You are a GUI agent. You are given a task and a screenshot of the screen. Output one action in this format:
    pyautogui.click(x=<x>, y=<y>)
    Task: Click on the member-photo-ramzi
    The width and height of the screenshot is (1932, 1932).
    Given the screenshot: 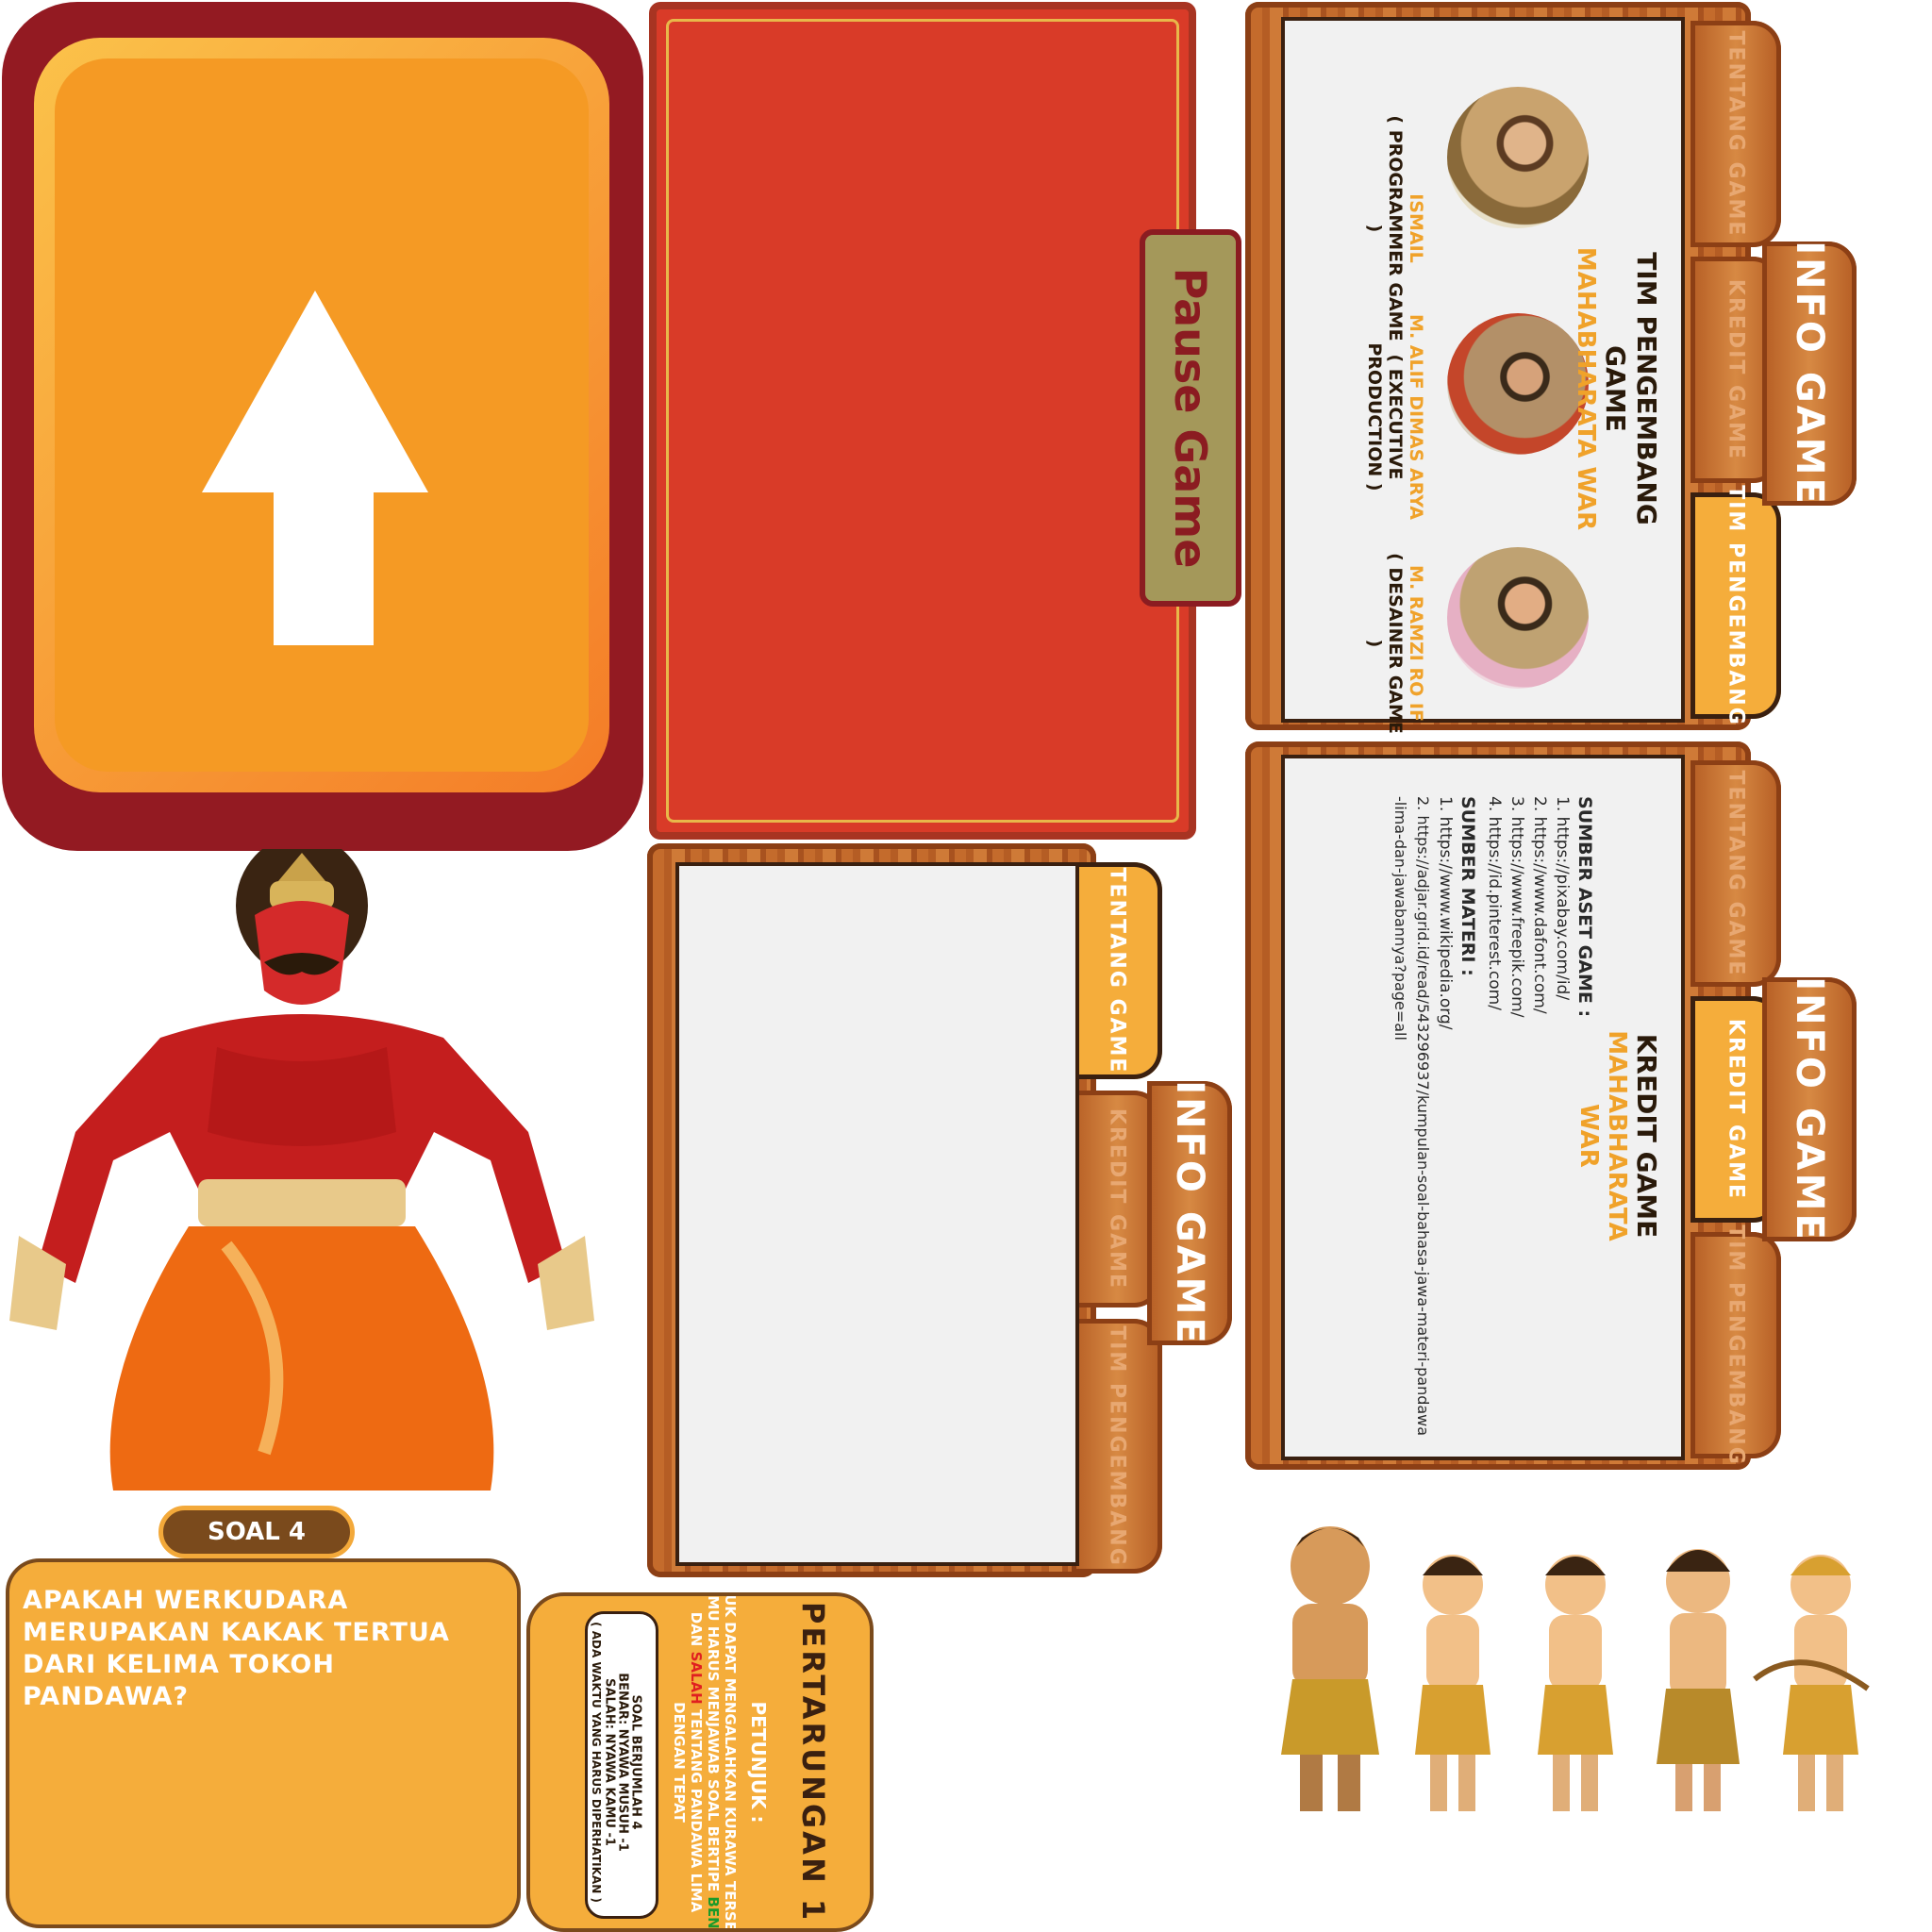 What is the action you would take?
    pyautogui.click(x=1518, y=618)
    